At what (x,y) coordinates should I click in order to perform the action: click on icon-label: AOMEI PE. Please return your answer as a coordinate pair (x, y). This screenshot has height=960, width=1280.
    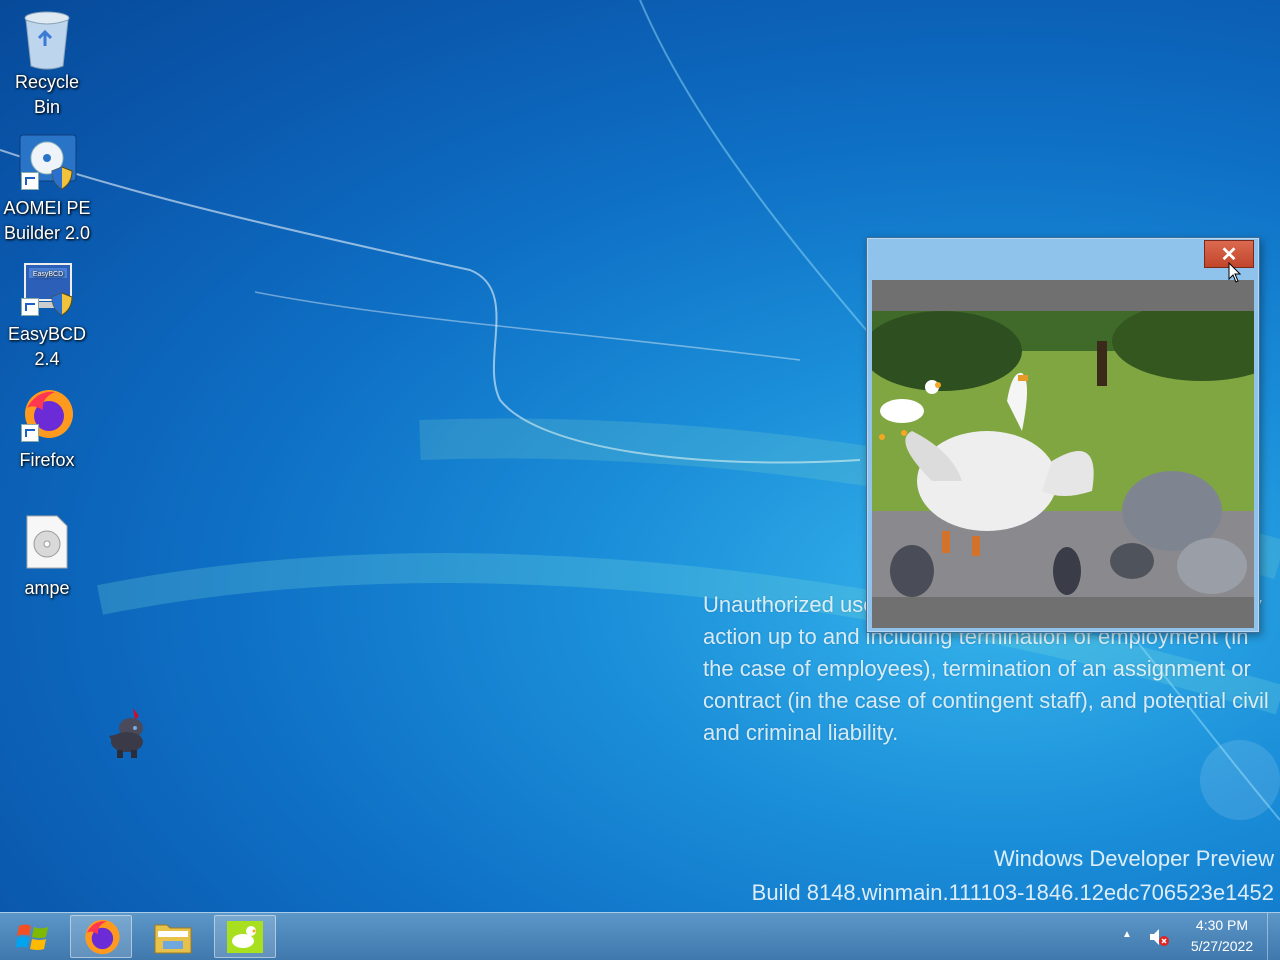
    Looking at the image, I should click on (47, 208).